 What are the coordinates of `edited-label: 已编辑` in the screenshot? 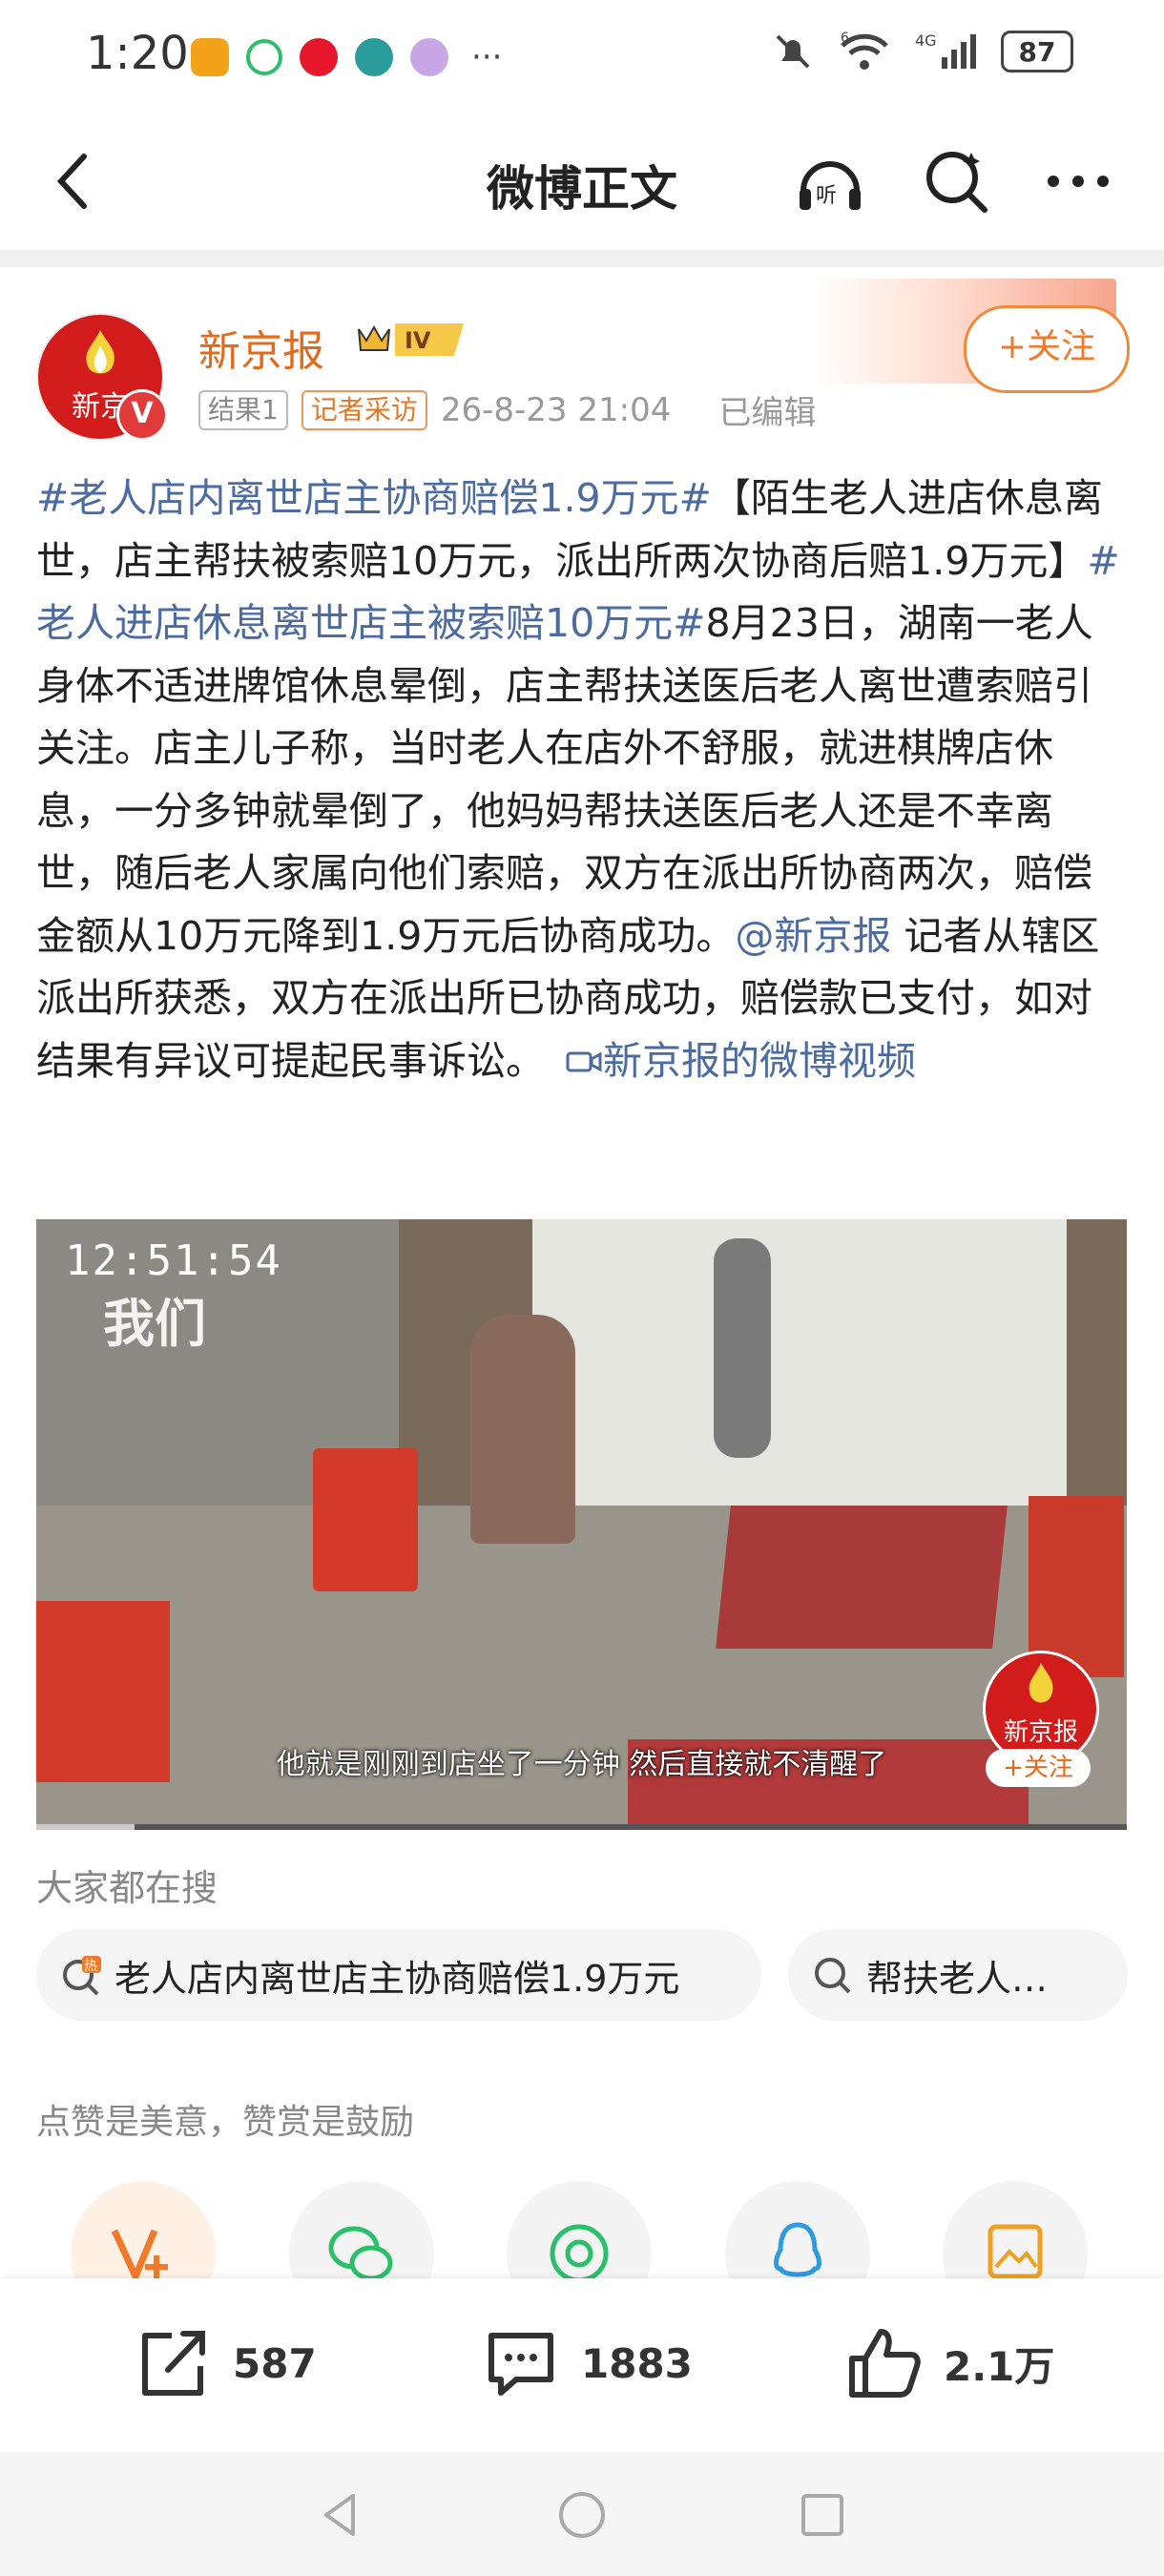 It's located at (768, 413).